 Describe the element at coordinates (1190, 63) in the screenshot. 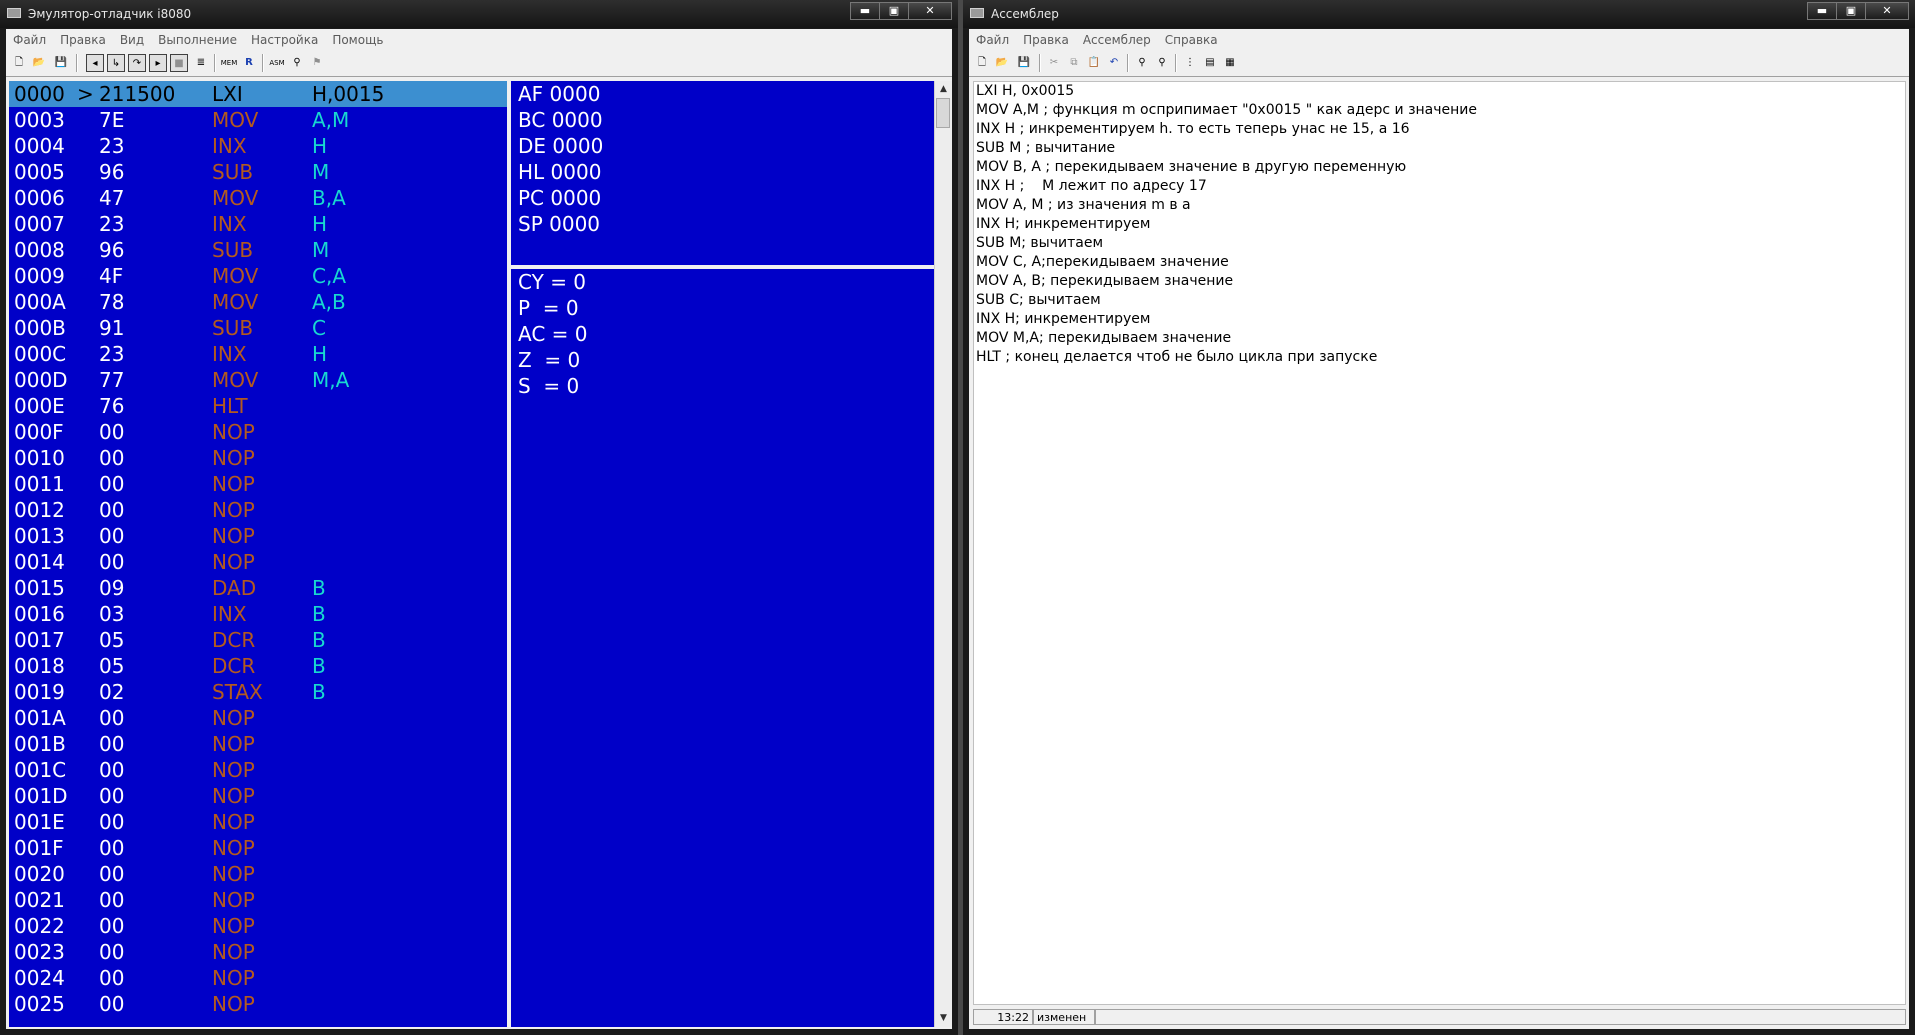

I see `compile-icon: ⋮` at that location.